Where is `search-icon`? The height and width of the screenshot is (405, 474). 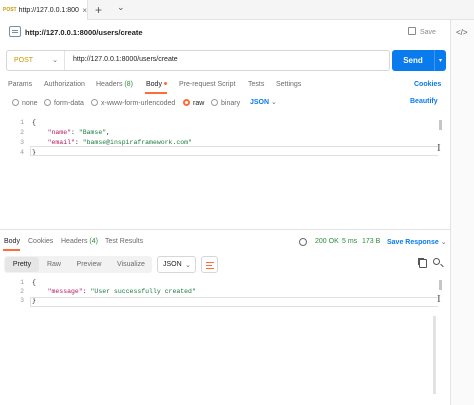
search-icon is located at coordinates (436, 261).